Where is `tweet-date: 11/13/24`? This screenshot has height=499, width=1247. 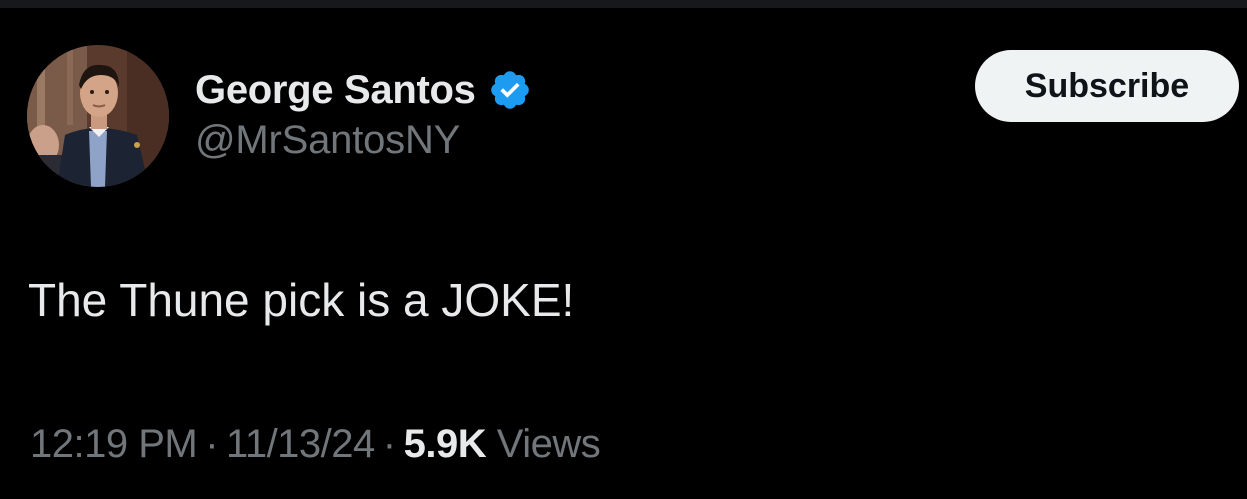 tweet-date: 11/13/24 is located at coordinates (300, 444).